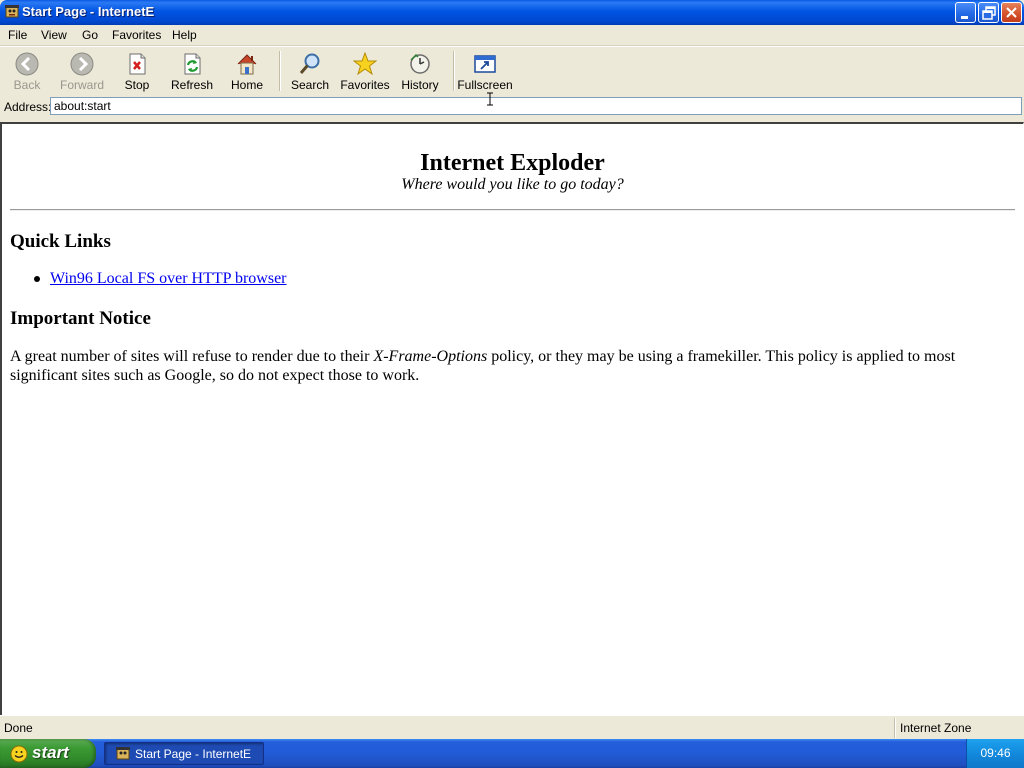  What do you see at coordinates (536, 106) in the screenshot?
I see `address-input` at bounding box center [536, 106].